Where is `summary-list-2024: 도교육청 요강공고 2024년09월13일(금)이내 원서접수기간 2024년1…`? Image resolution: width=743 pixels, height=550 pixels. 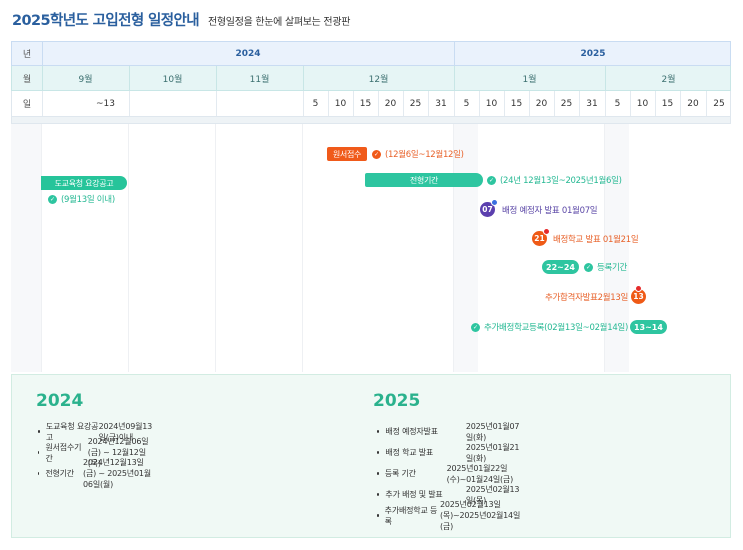 summary-list-2024: 도교육청 요강공고 2024년09월13일(금)이내 원서접수기간 2024년1… is located at coordinates (95, 455).